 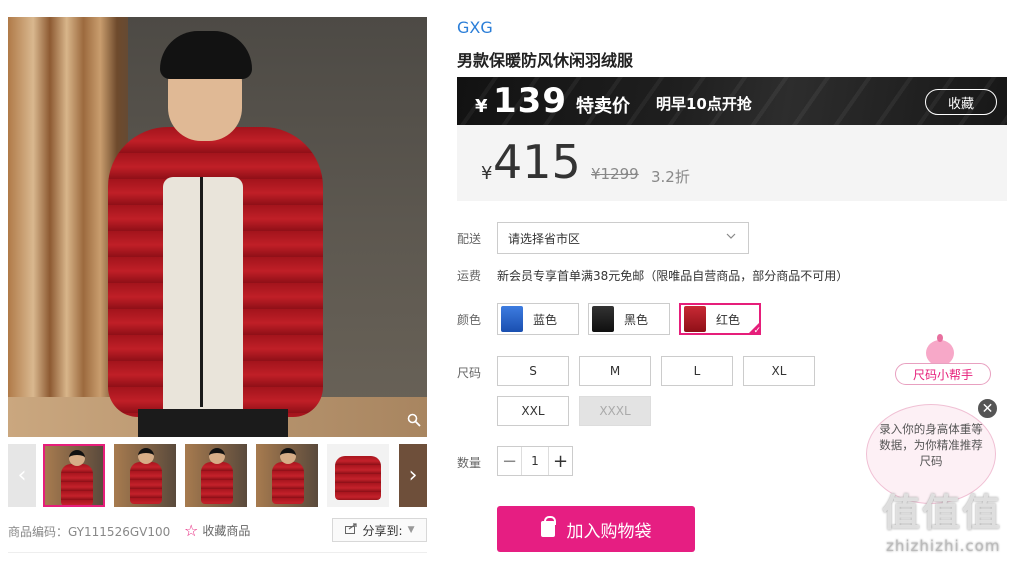 I want to click on favorite-product-button: ☆ 收藏商品, so click(x=217, y=530).